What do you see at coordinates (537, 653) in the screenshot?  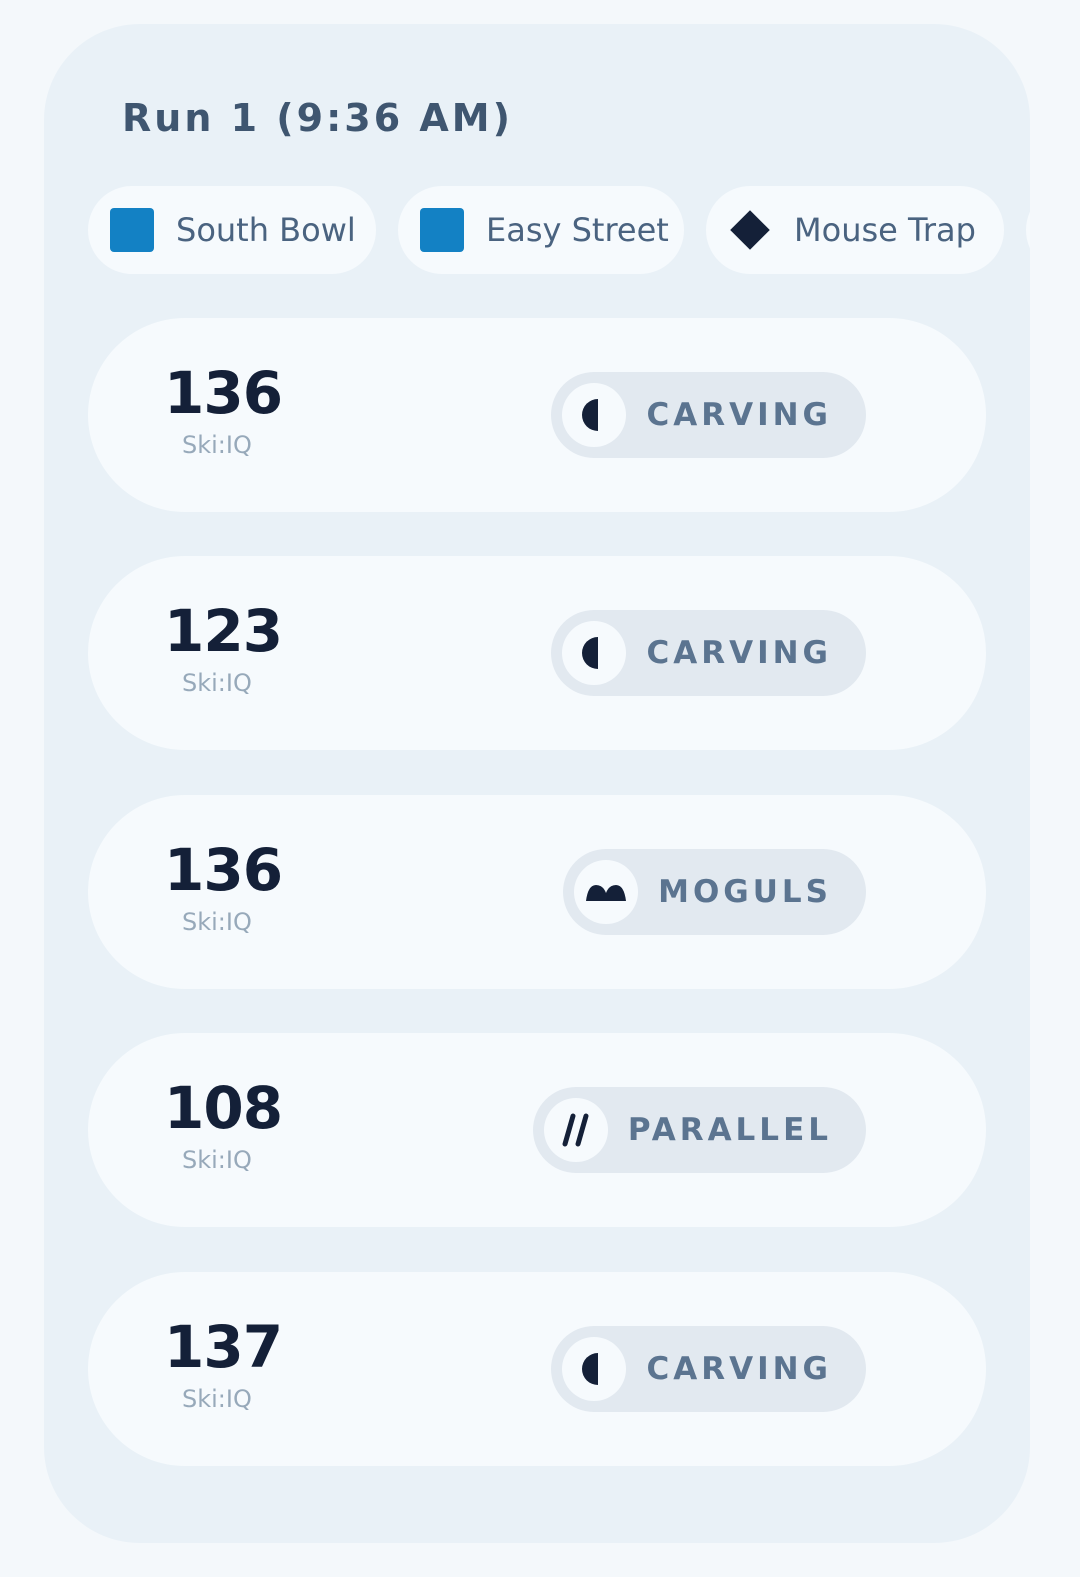 I see `turn-row: 123 Ski:IQ CARVING` at bounding box center [537, 653].